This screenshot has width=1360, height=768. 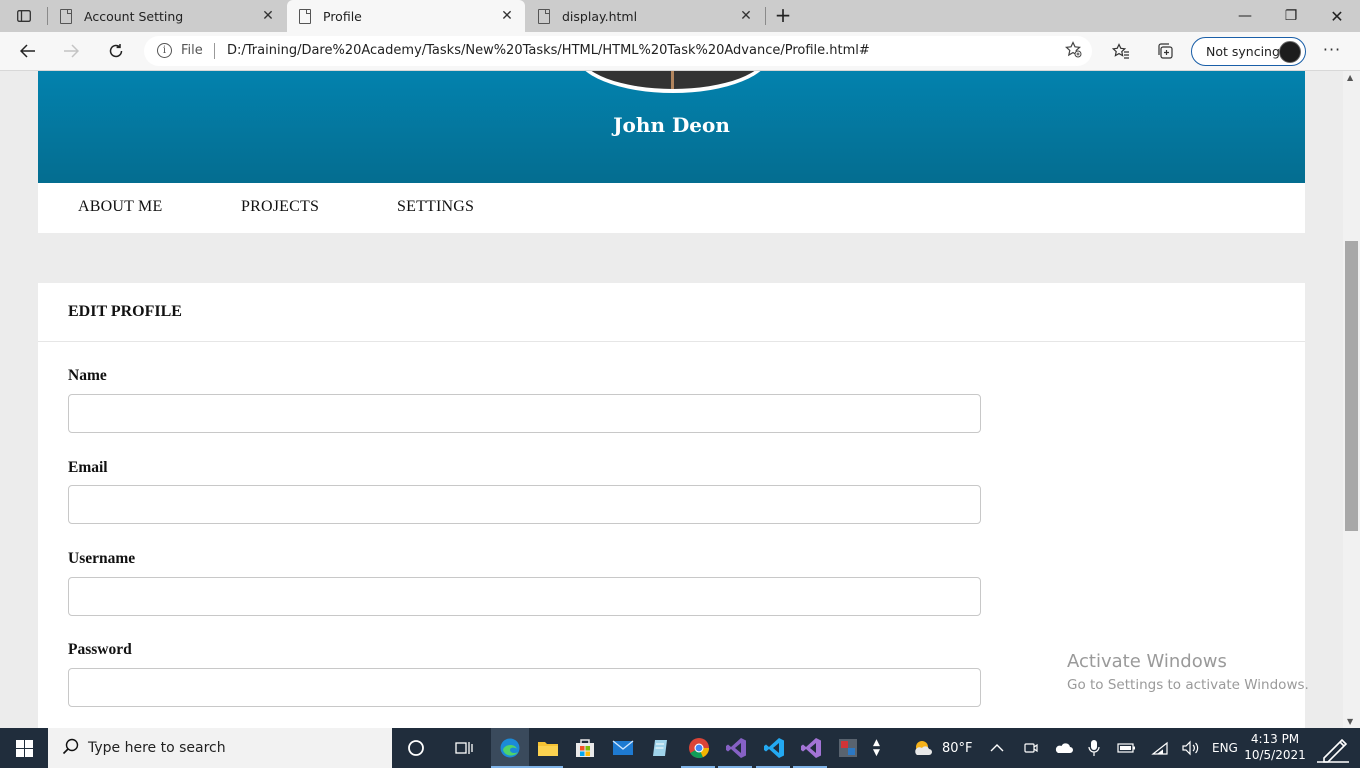 What do you see at coordinates (1147, 661) in the screenshot?
I see `activate-windows-title: Activate Windows` at bounding box center [1147, 661].